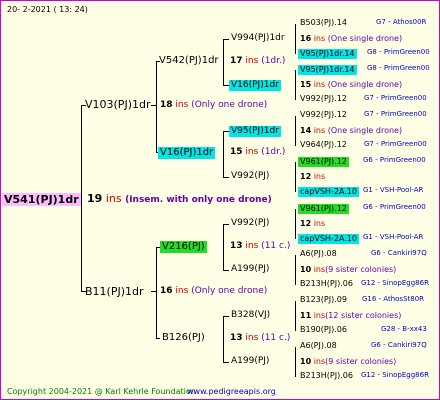 This screenshot has width=440, height=400. What do you see at coordinates (95, 198) in the screenshot?
I see `ins-count: 19` at bounding box center [95, 198].